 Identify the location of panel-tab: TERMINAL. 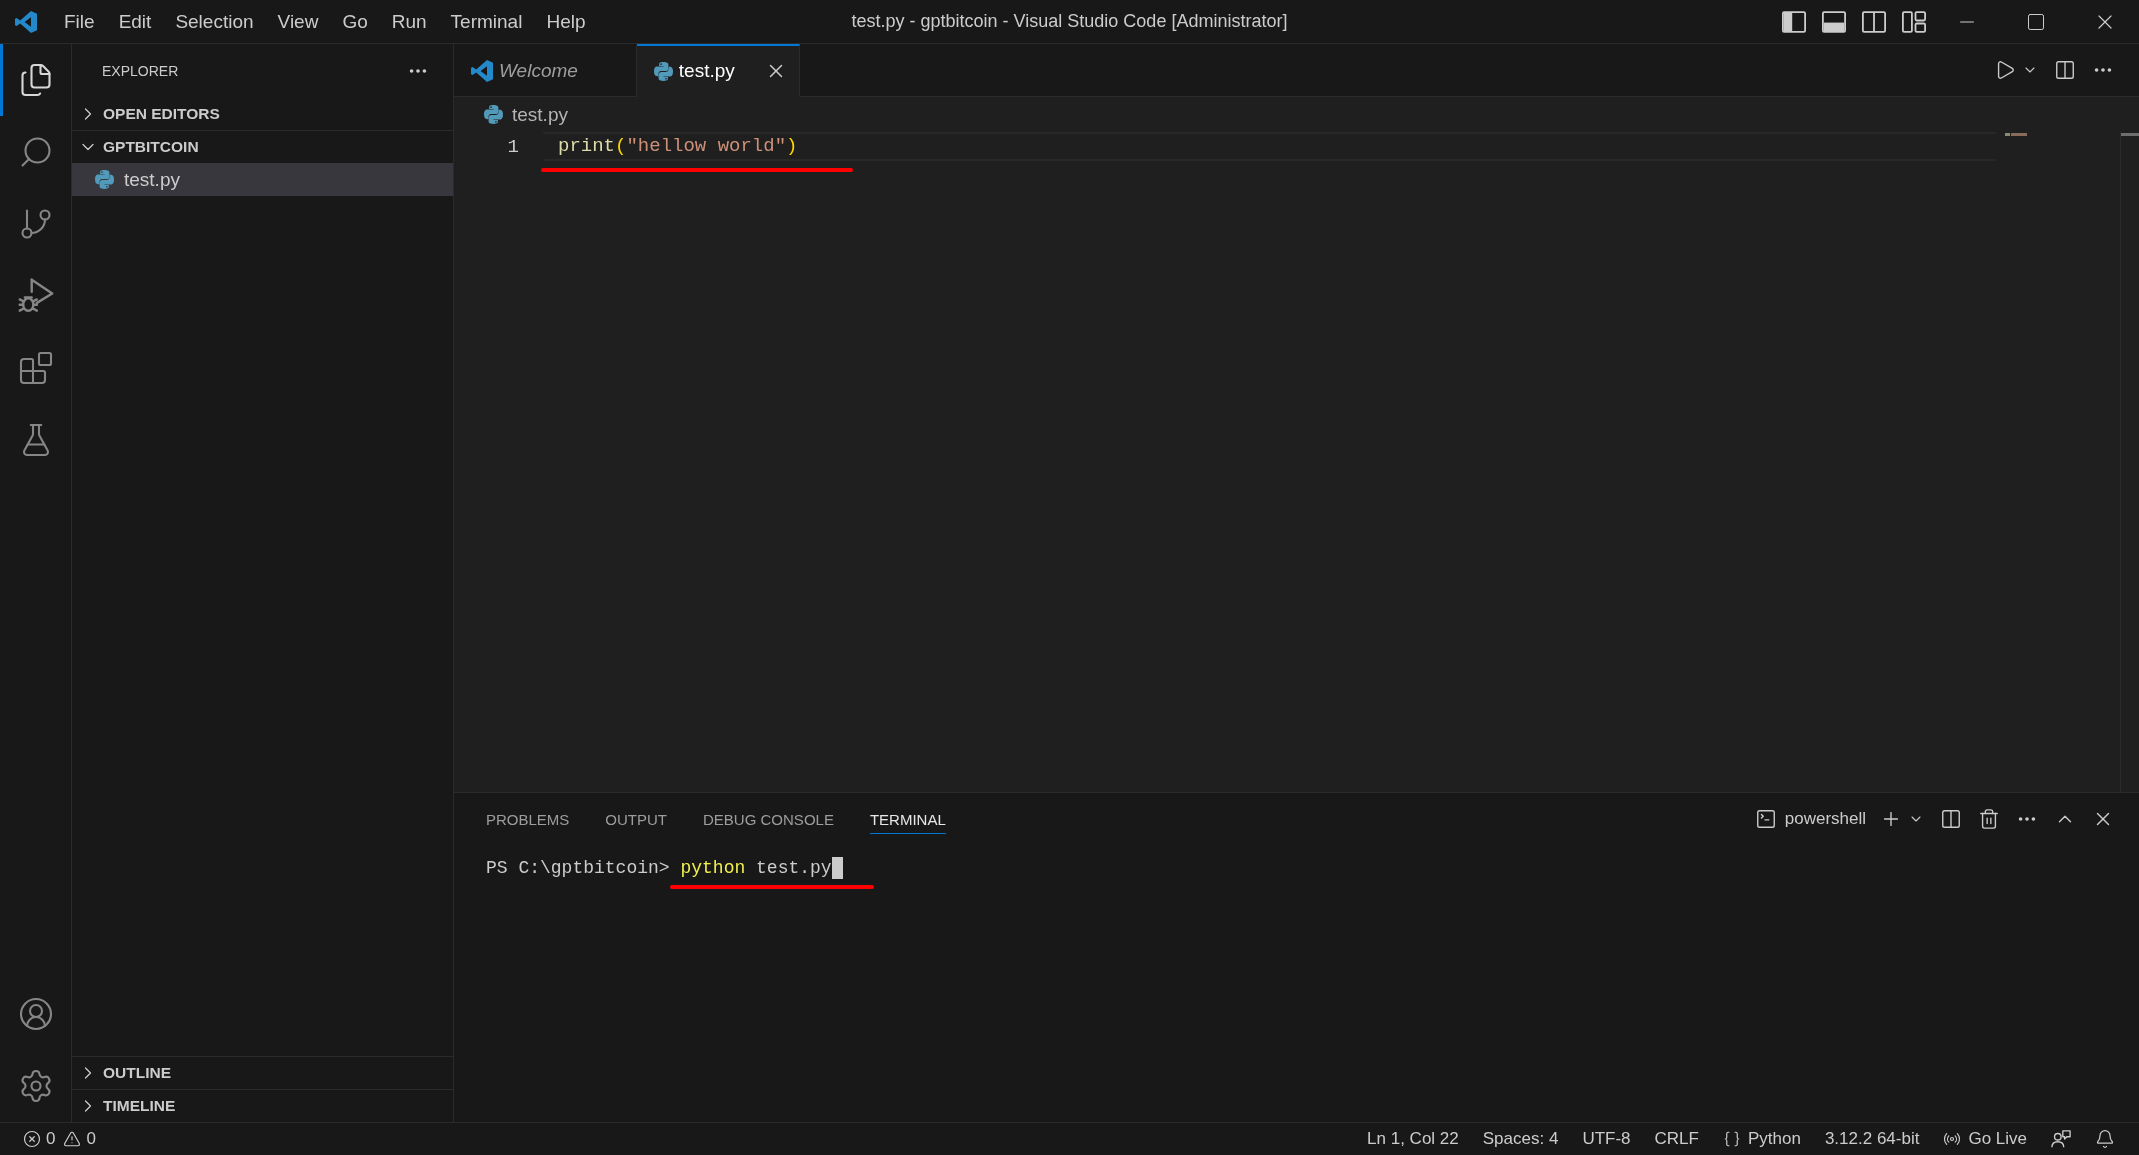
(907, 819).